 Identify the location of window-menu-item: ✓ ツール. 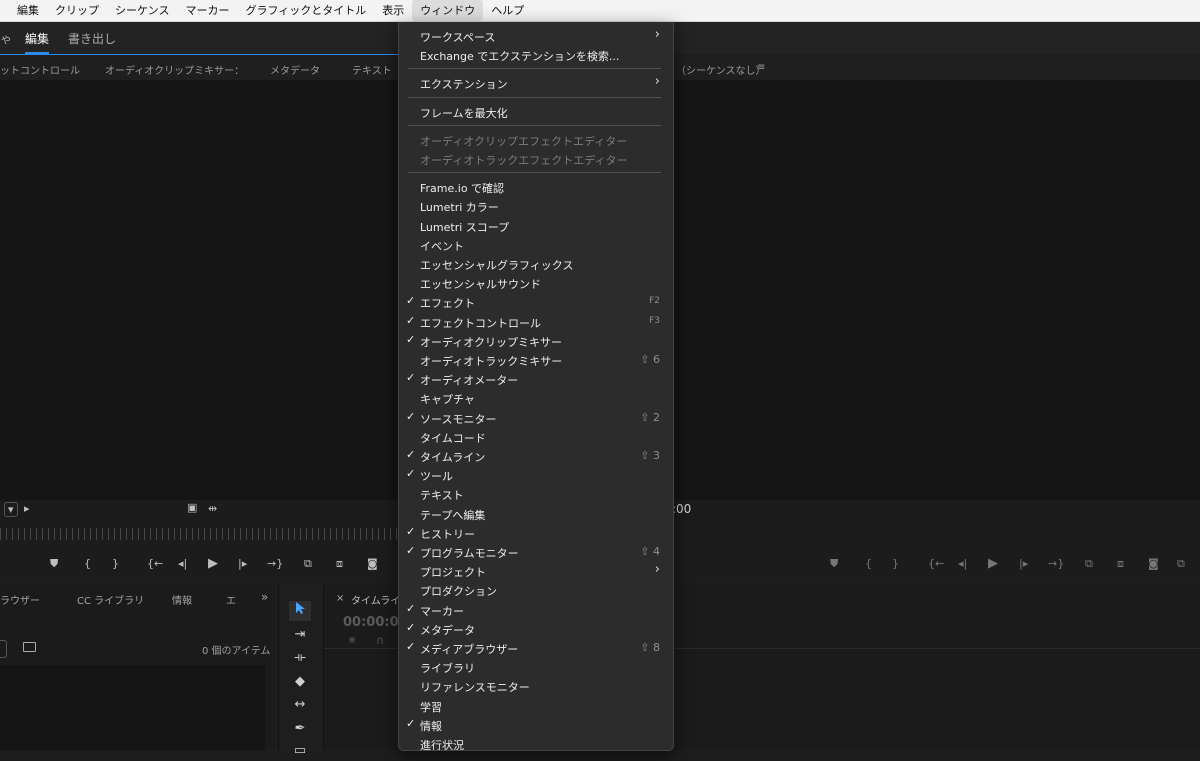
(536, 474).